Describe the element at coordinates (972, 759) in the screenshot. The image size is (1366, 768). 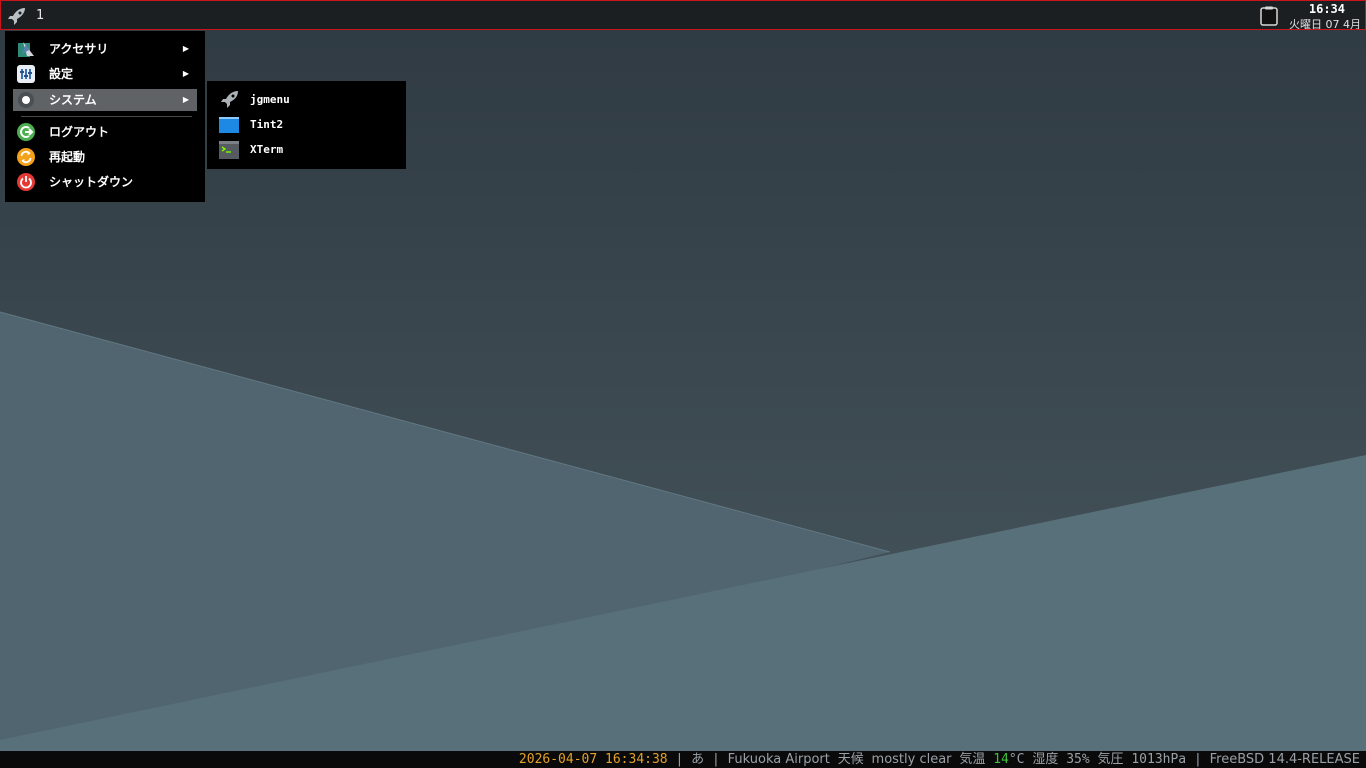
I see `status-temp-label: 気温` at that location.